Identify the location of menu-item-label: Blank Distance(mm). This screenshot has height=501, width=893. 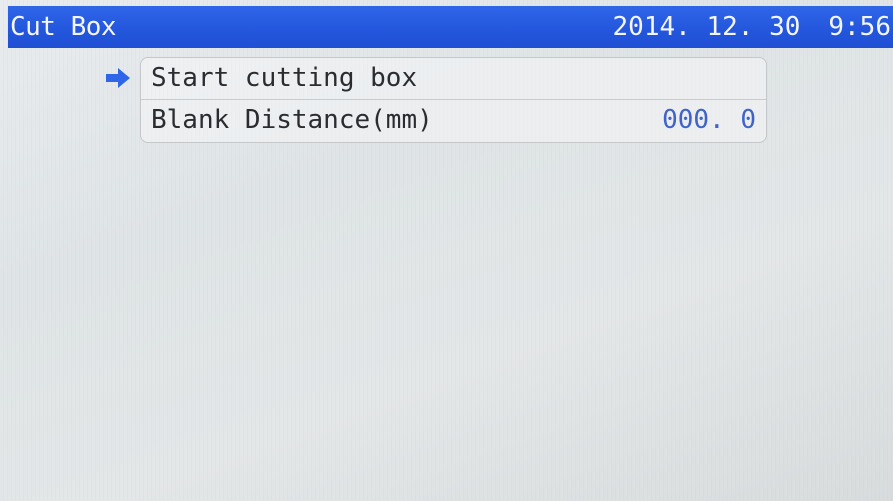
(292, 120).